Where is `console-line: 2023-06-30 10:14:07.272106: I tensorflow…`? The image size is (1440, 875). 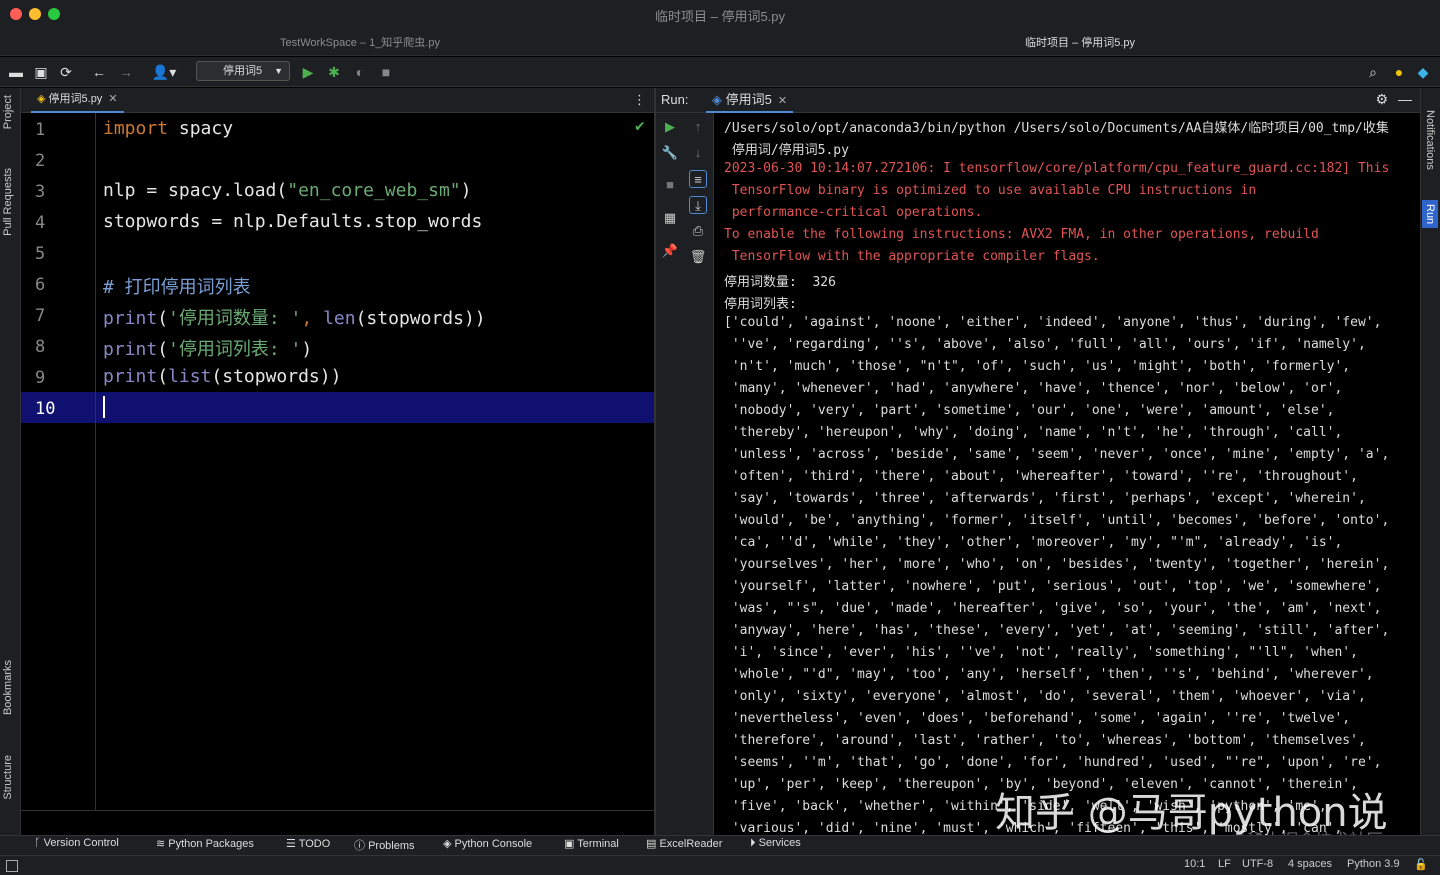 console-line: 2023-06-30 10:14:07.272106: I tensorflow… is located at coordinates (1057, 168).